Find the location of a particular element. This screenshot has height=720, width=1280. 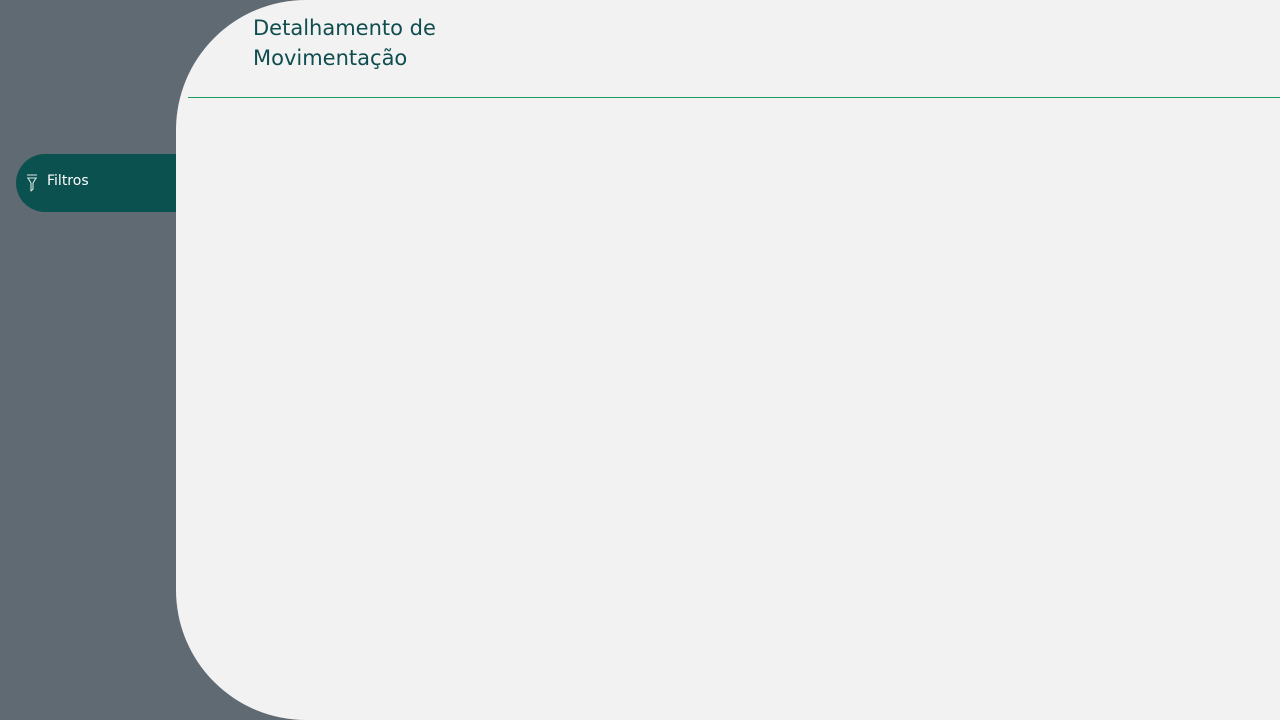

filter-icon is located at coordinates (32, 183).